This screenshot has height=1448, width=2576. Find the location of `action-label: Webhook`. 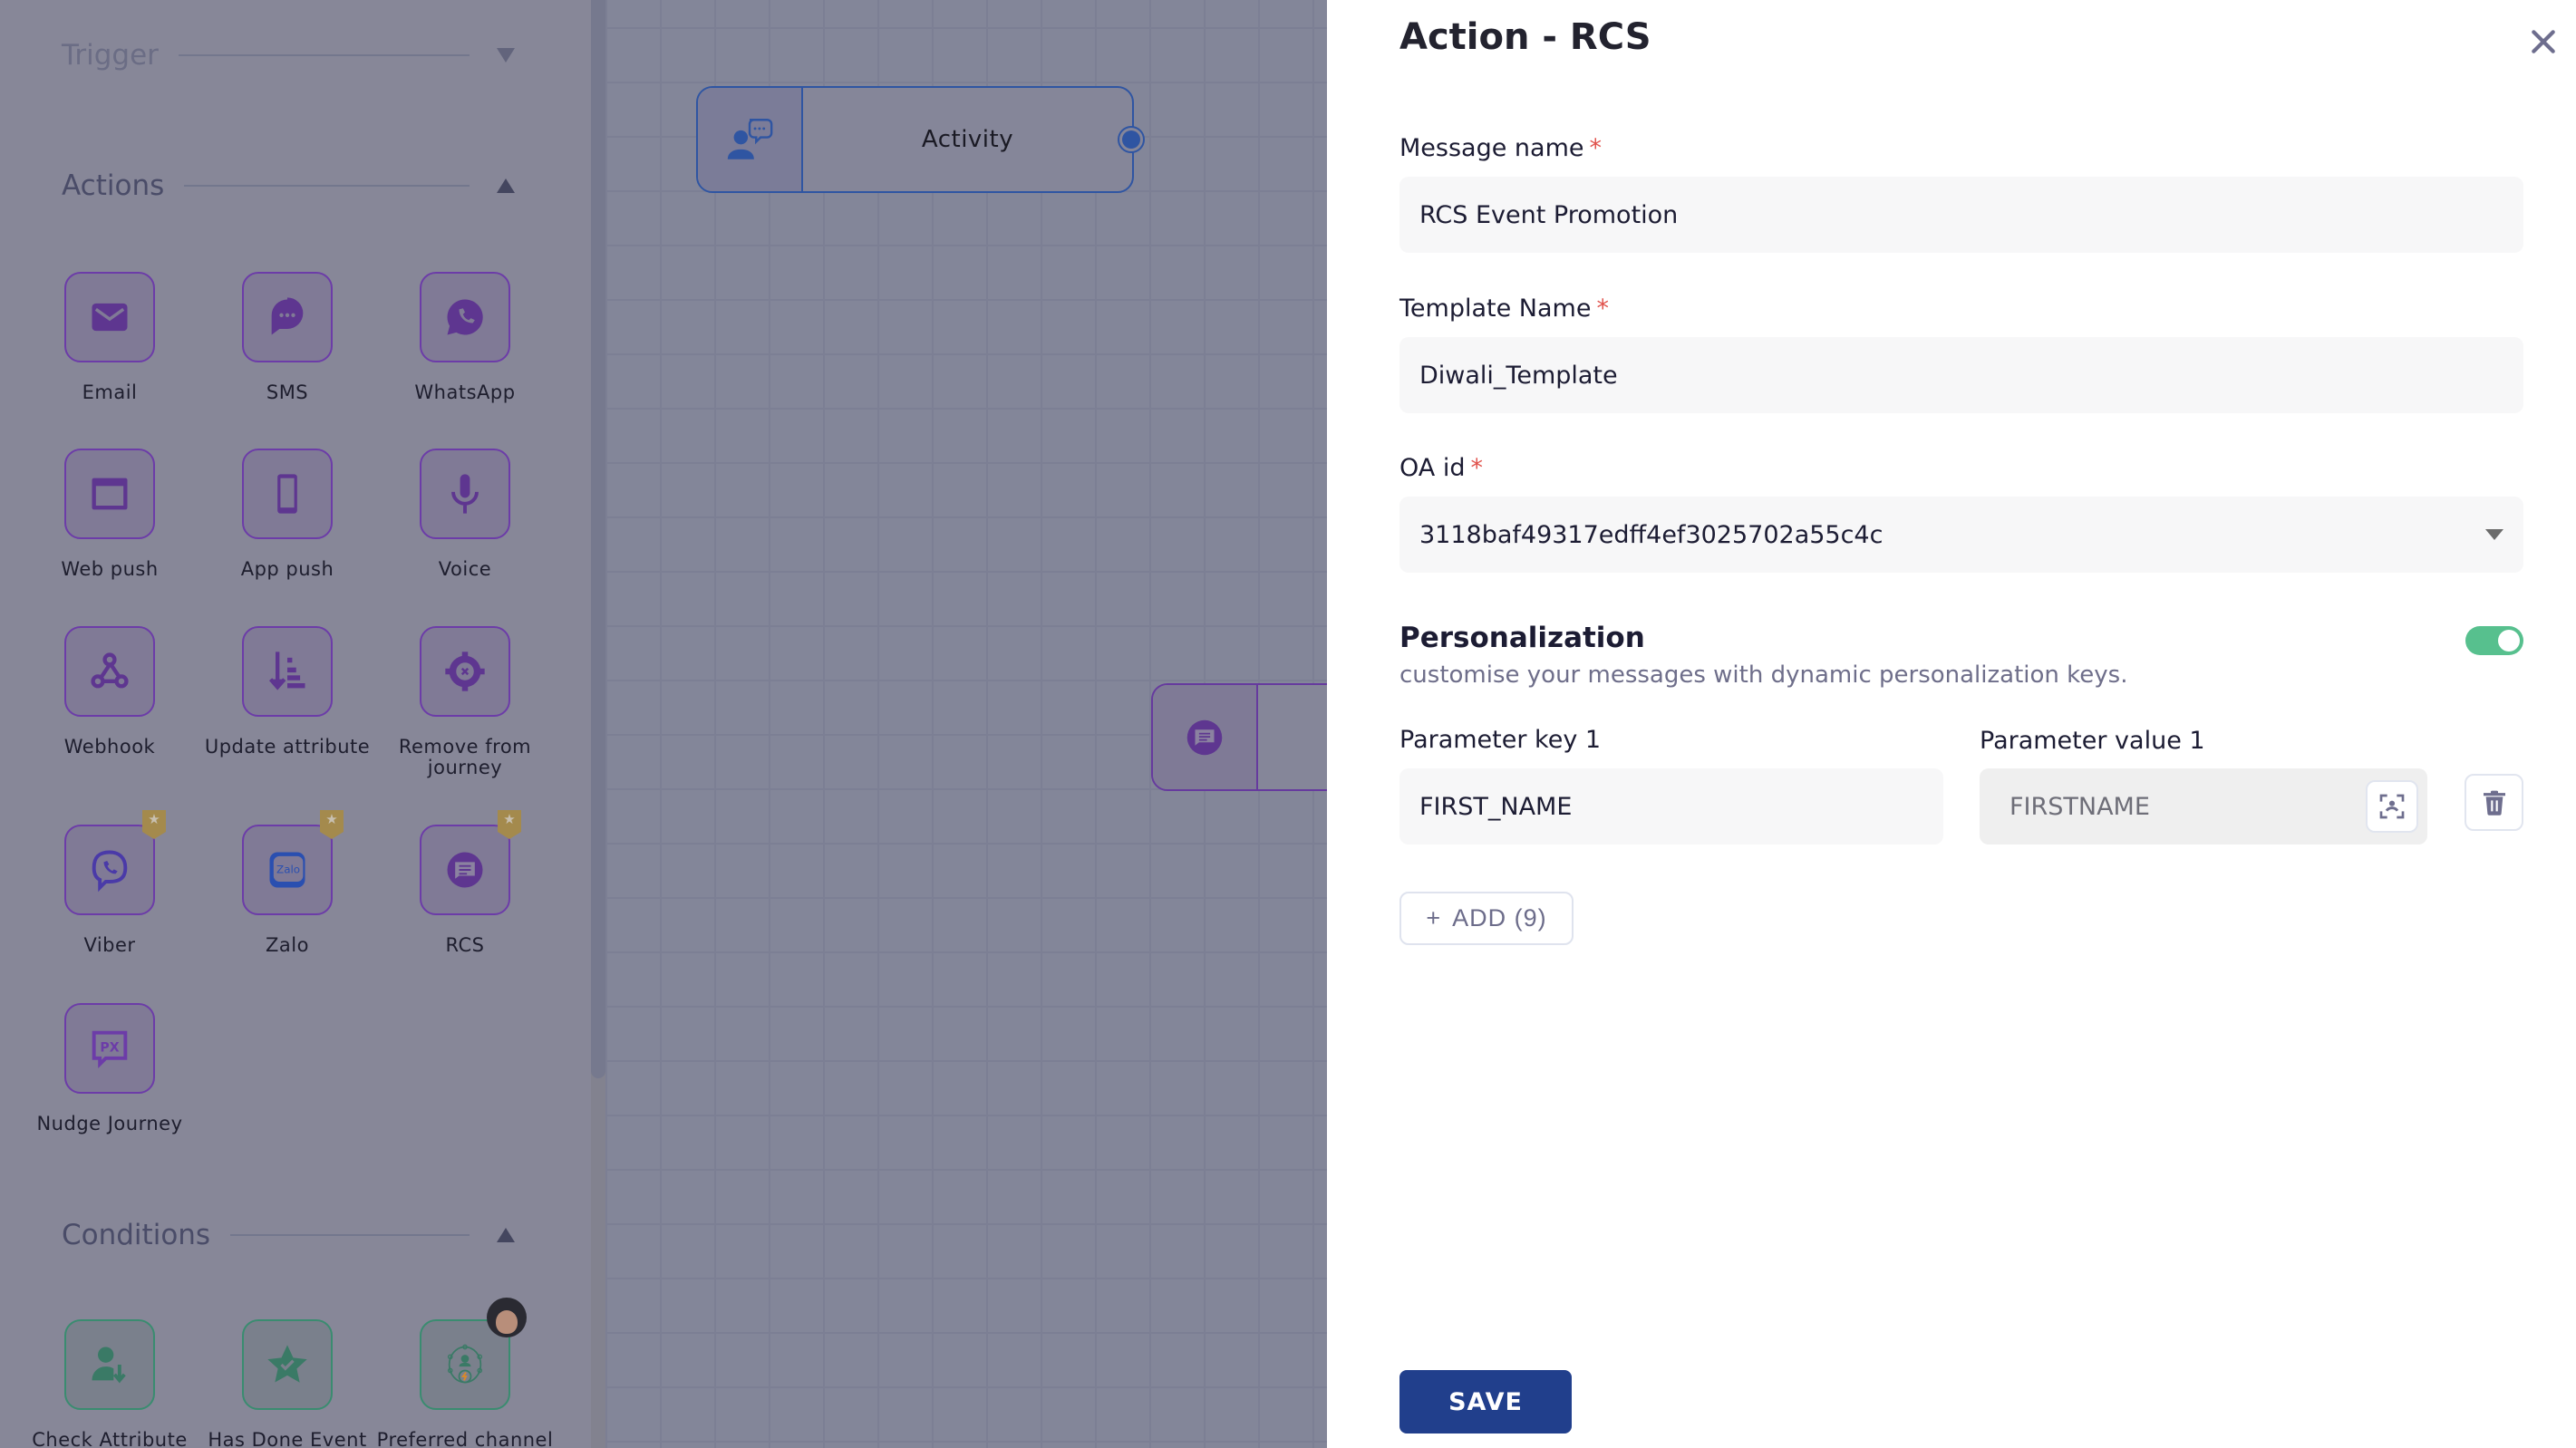

action-label: Webhook is located at coordinates (109, 747).